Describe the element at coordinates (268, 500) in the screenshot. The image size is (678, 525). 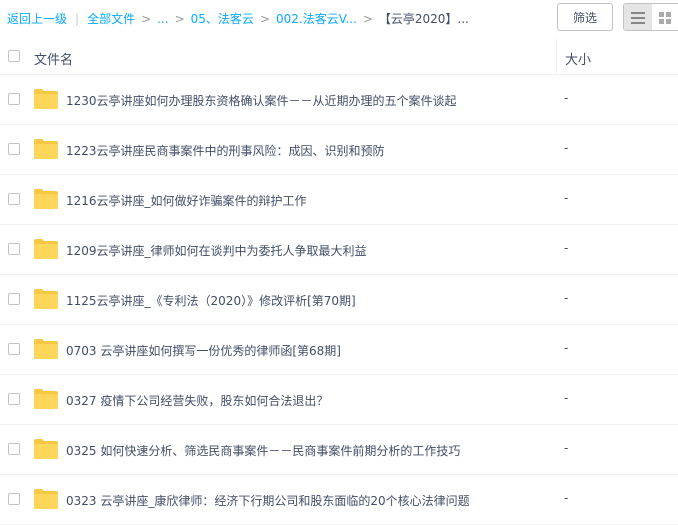
I see `file-name: 0323 云亭讲座_康欣律师：经济下行期公司和股东面临的20个核心法律问题` at that location.